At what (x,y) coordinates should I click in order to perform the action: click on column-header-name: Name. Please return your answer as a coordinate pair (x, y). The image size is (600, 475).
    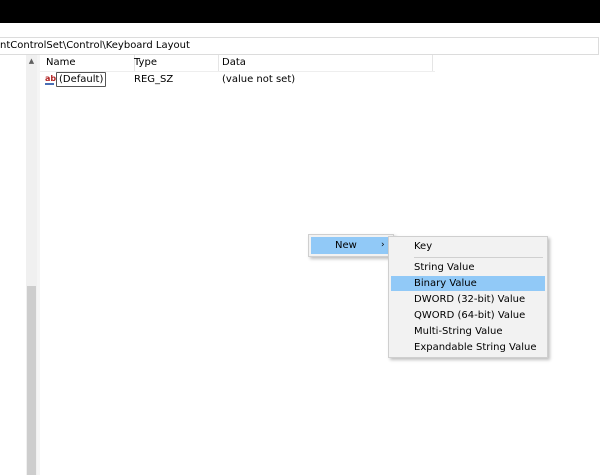
    Looking at the image, I should click on (87, 63).